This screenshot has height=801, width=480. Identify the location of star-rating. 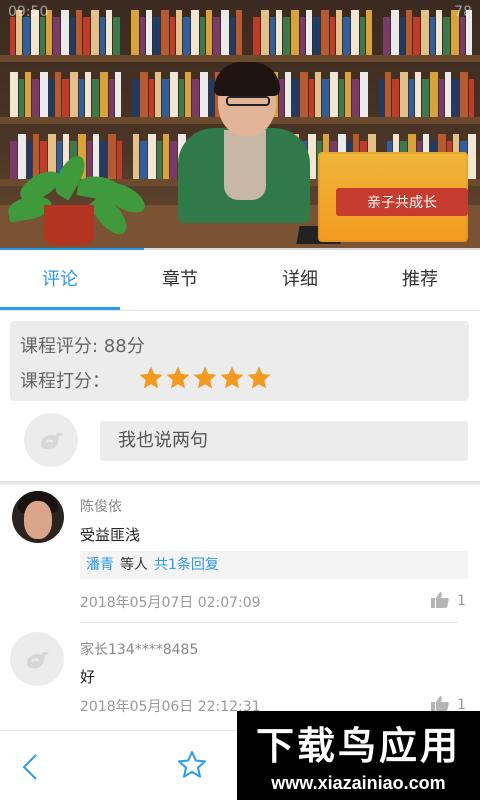
(205, 380).